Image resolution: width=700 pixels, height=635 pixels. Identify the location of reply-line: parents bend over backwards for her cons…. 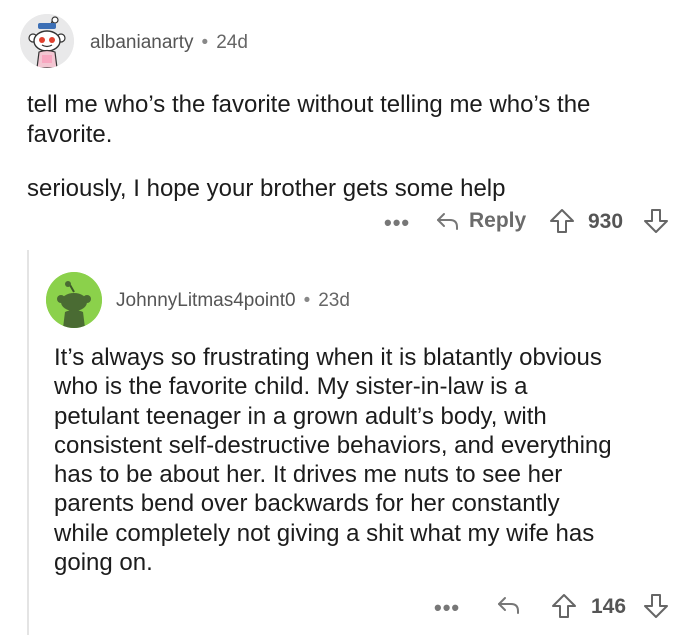
(307, 504).